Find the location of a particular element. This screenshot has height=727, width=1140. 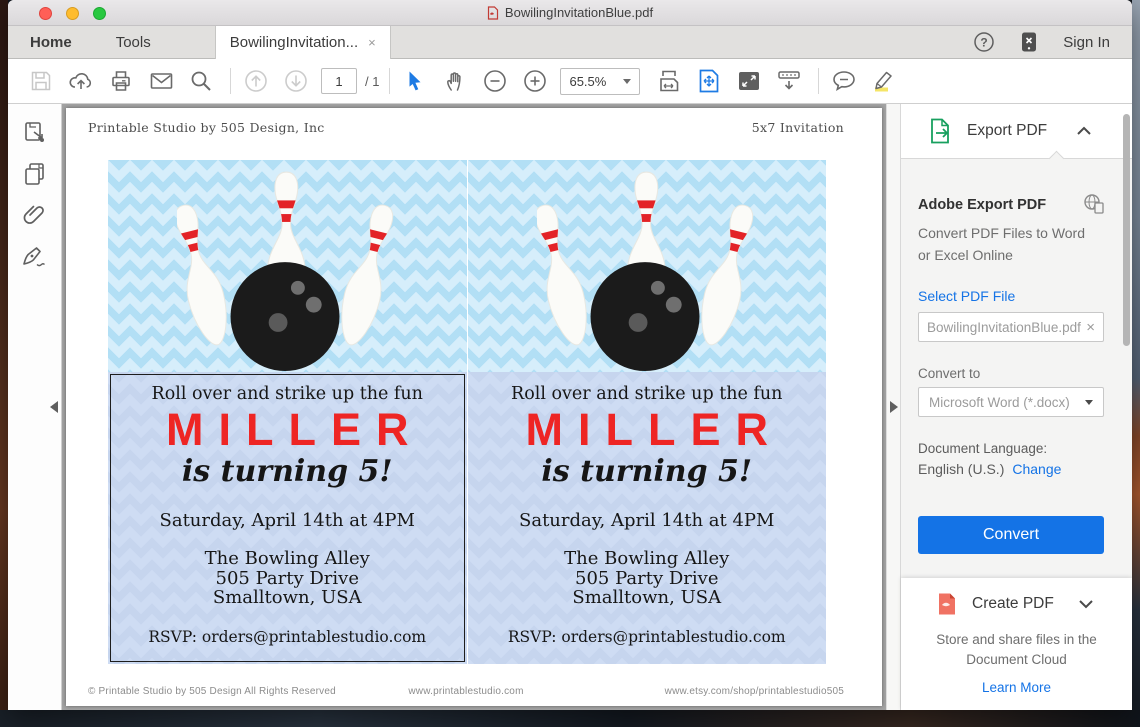

zoom-in-icon is located at coordinates (535, 81).